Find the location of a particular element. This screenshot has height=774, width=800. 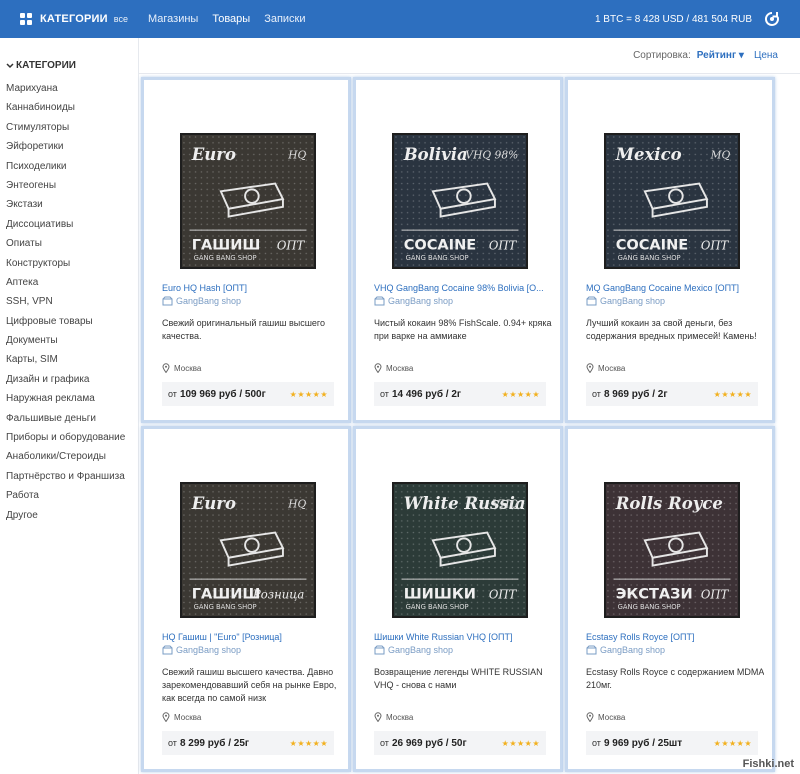

sidebar-category-item: Каннабиноиды is located at coordinates (69, 107).